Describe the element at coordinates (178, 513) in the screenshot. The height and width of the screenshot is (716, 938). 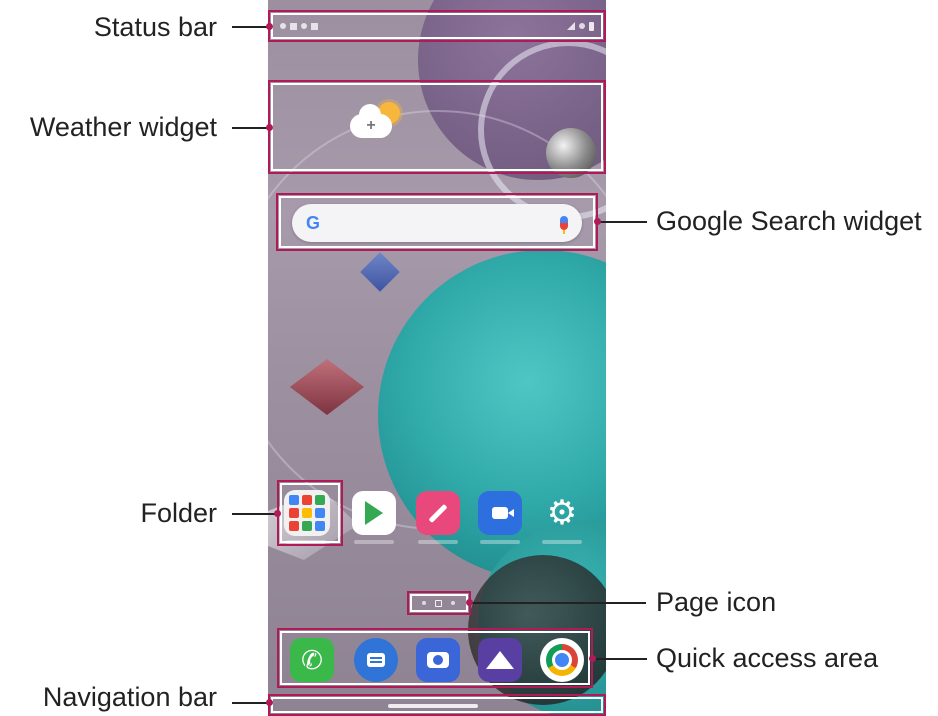
I see `callout-folder: Folder` at that location.